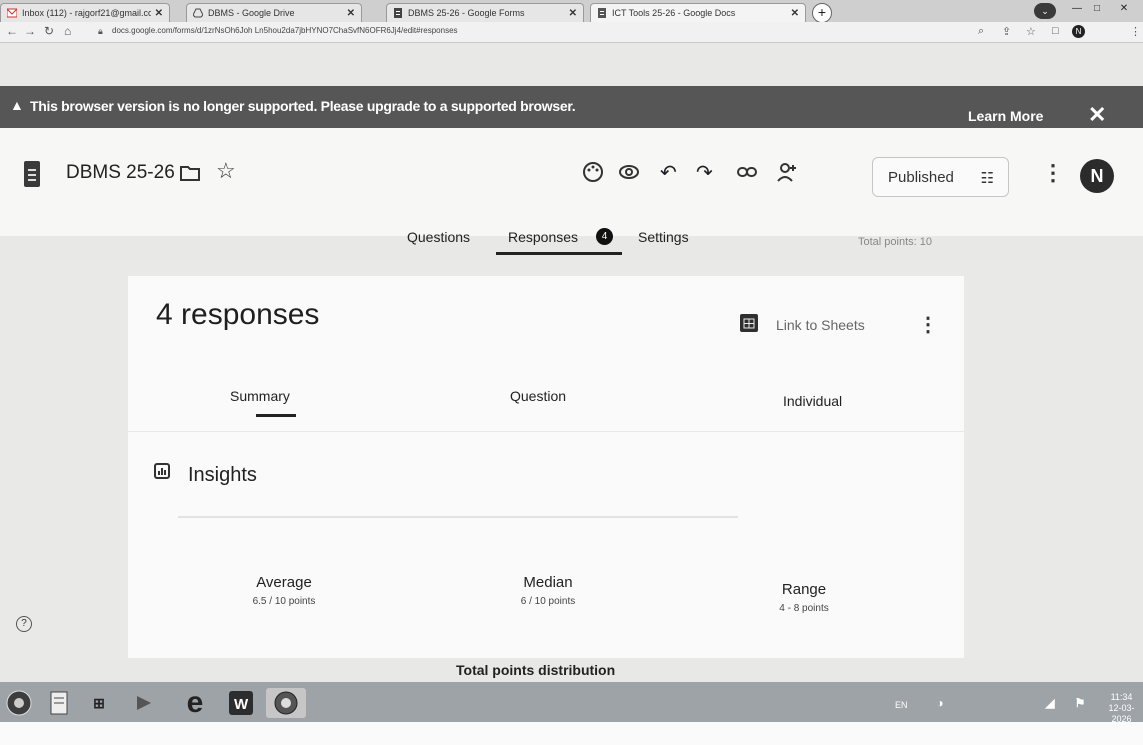  I want to click on flag-icon: ⚑, so click(1080, 703).